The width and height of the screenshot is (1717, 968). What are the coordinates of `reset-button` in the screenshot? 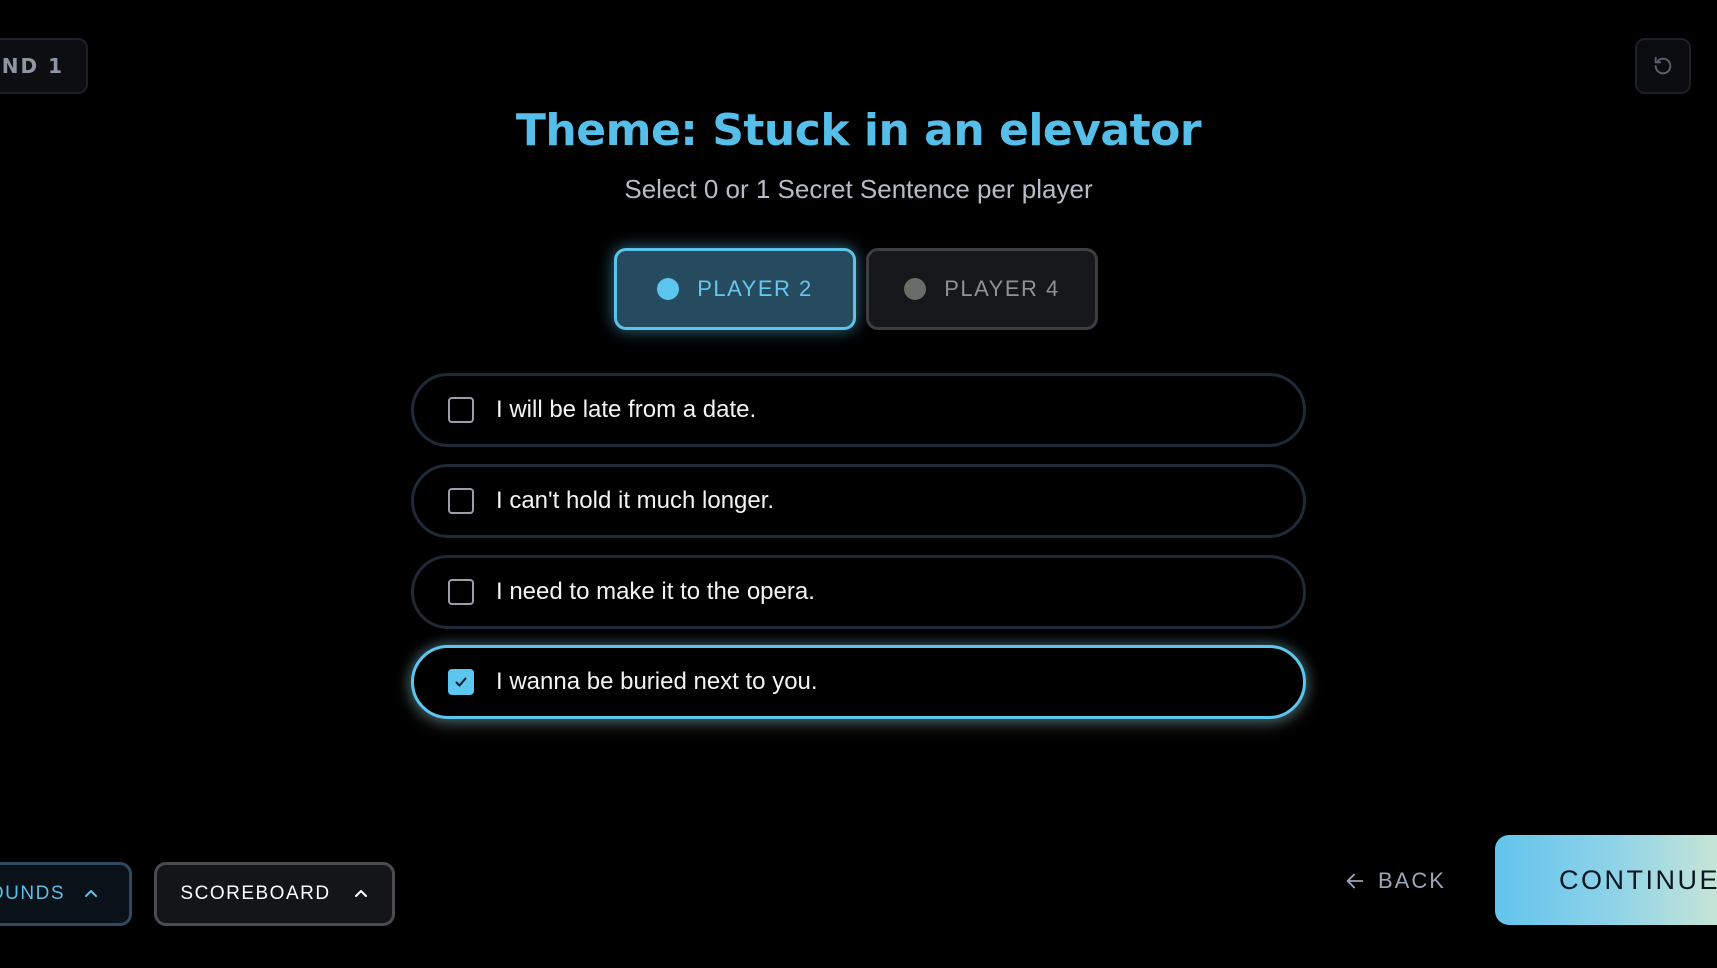 It's located at (1663, 66).